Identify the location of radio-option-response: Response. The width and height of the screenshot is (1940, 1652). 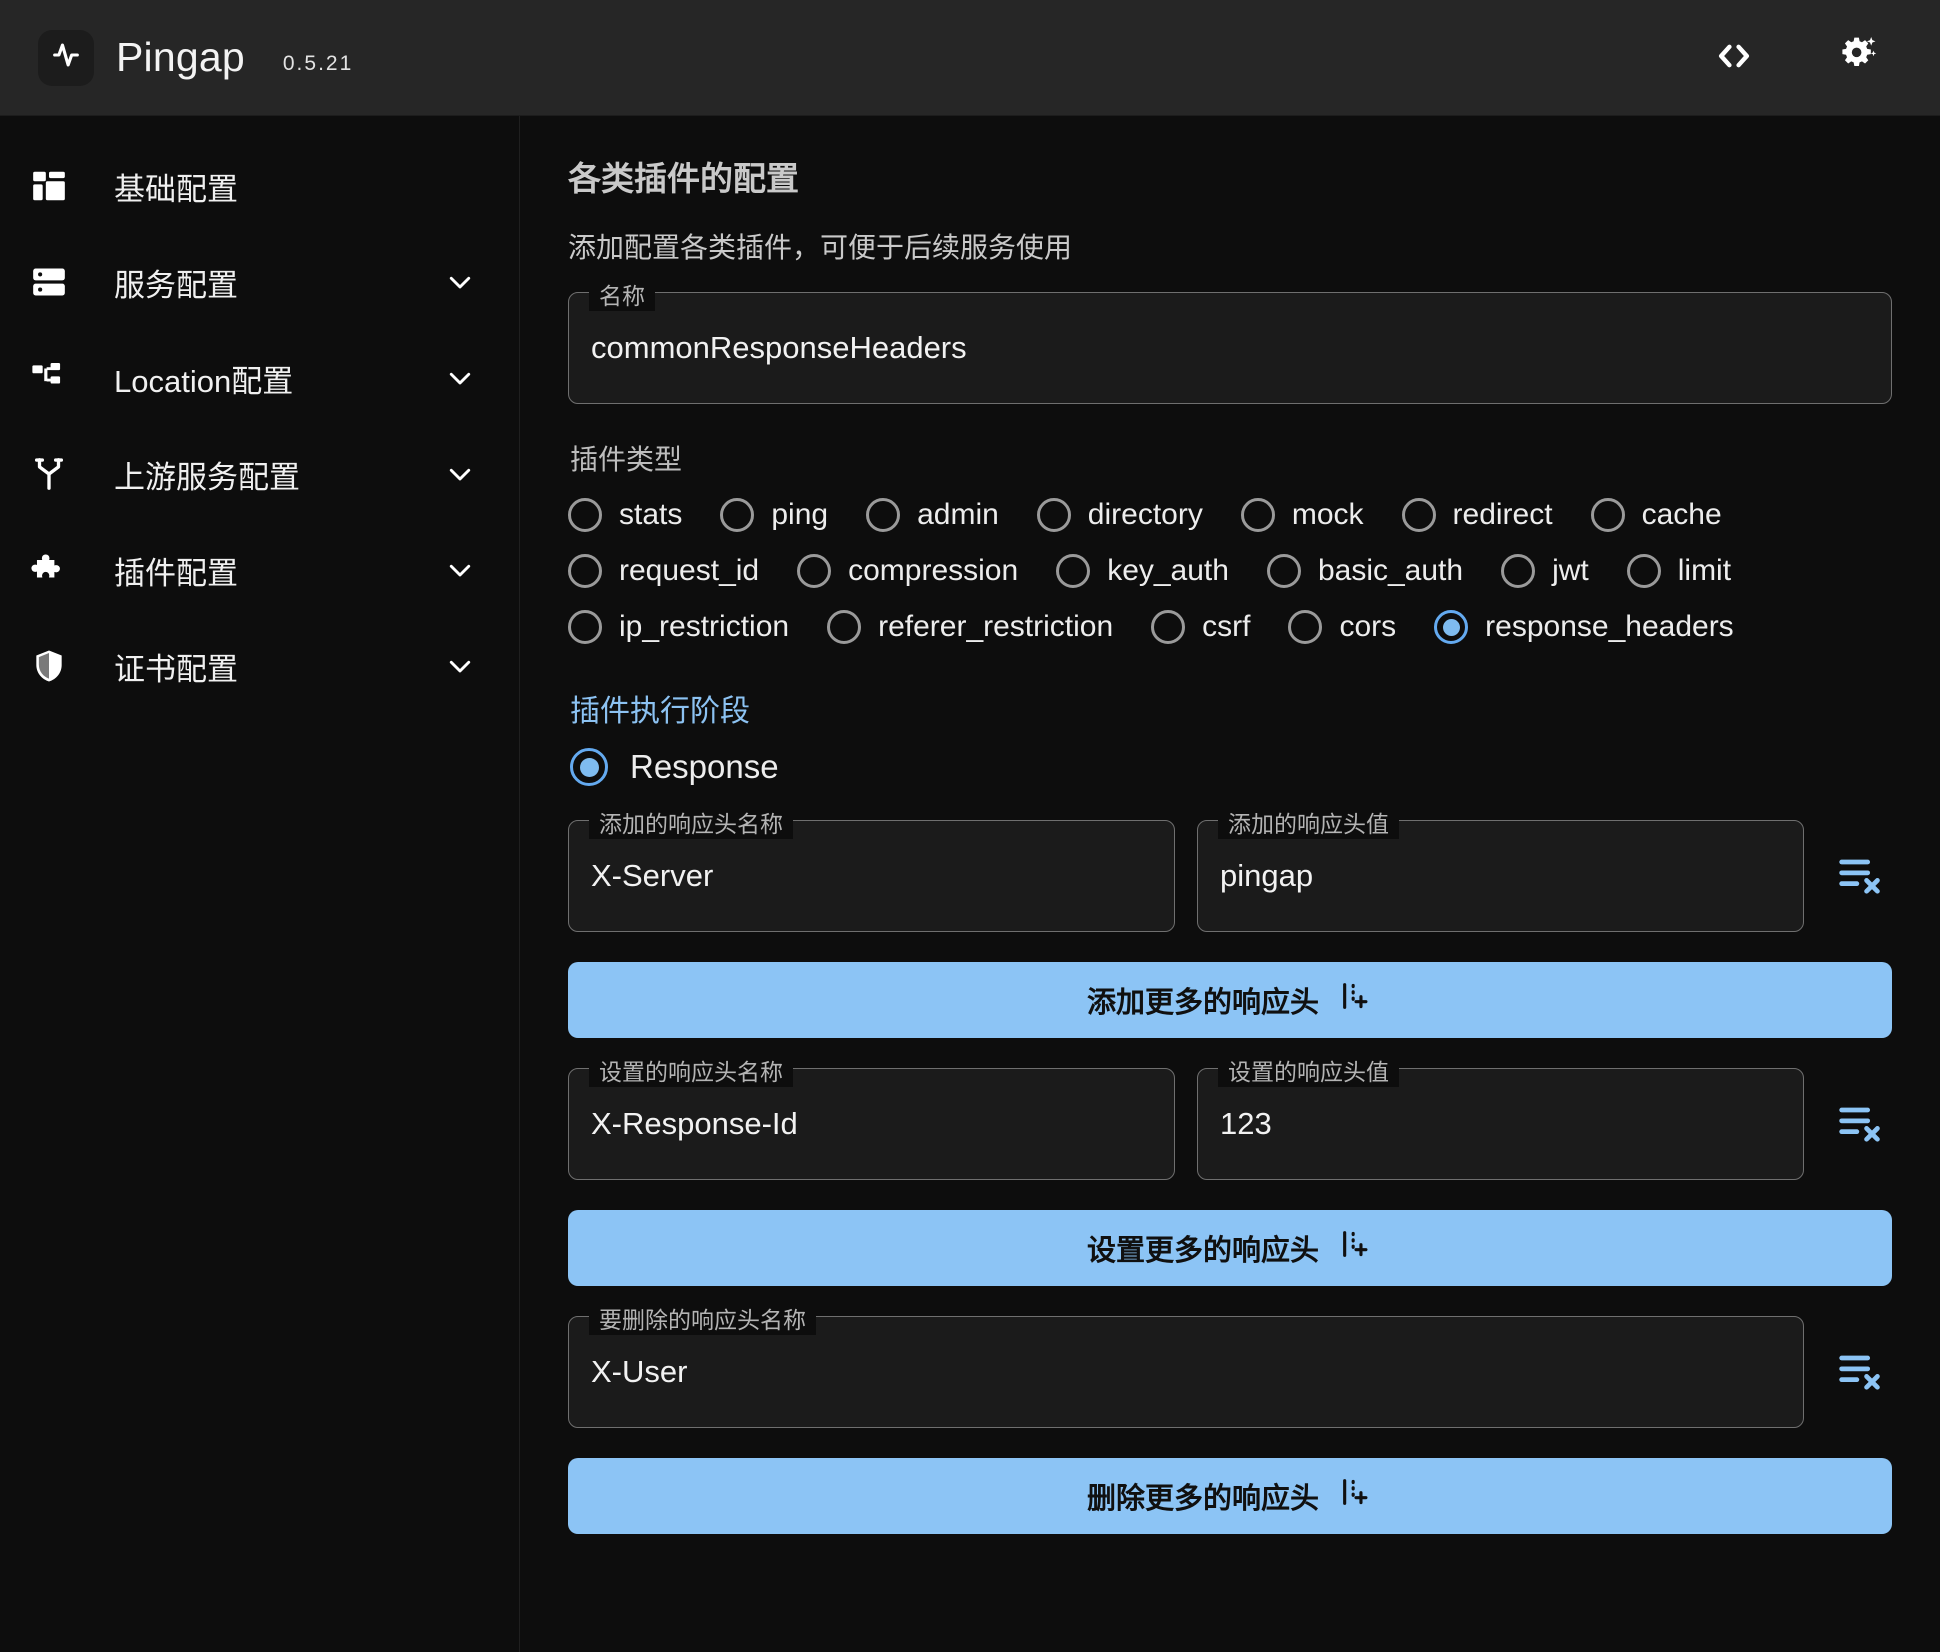
(674, 767).